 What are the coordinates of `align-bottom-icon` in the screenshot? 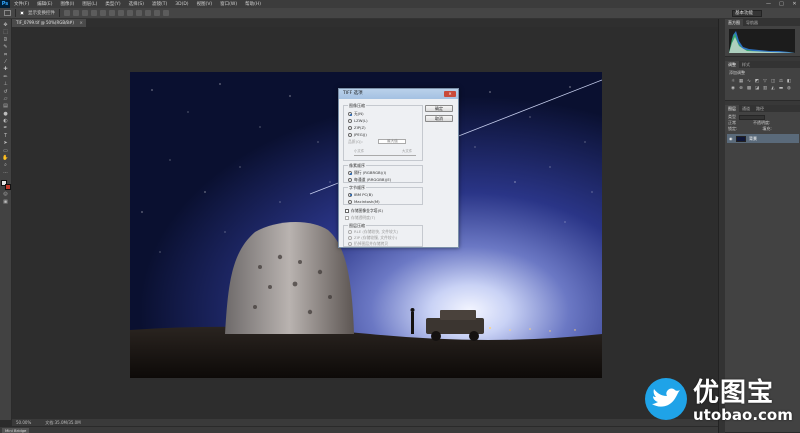 It's located at (85, 13).